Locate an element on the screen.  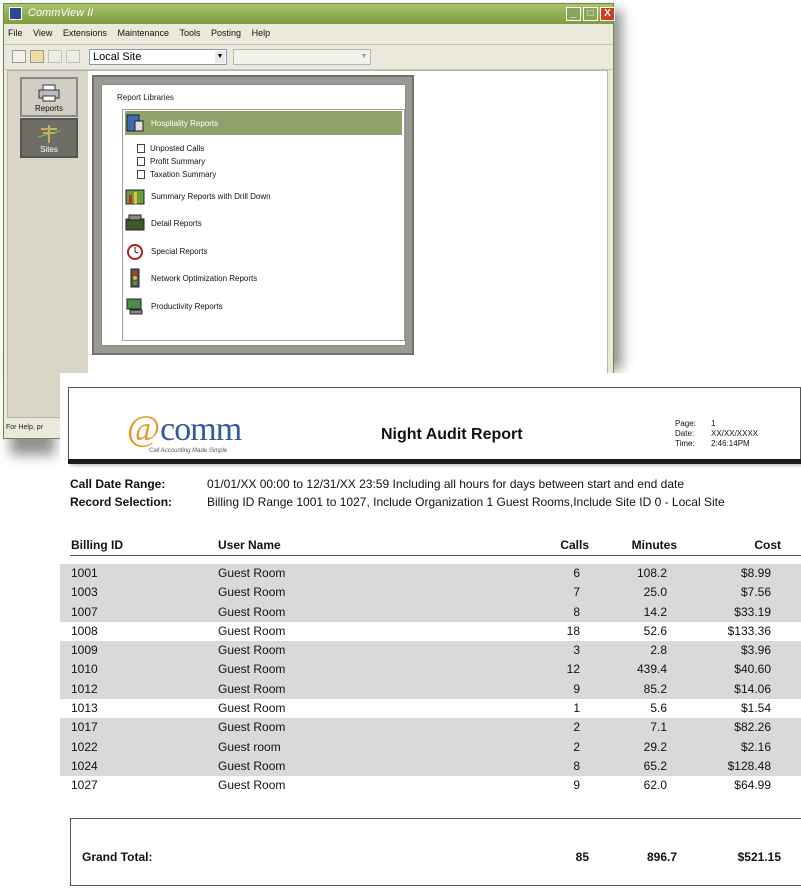
telephone-pole-icon is located at coordinates (49, 134).